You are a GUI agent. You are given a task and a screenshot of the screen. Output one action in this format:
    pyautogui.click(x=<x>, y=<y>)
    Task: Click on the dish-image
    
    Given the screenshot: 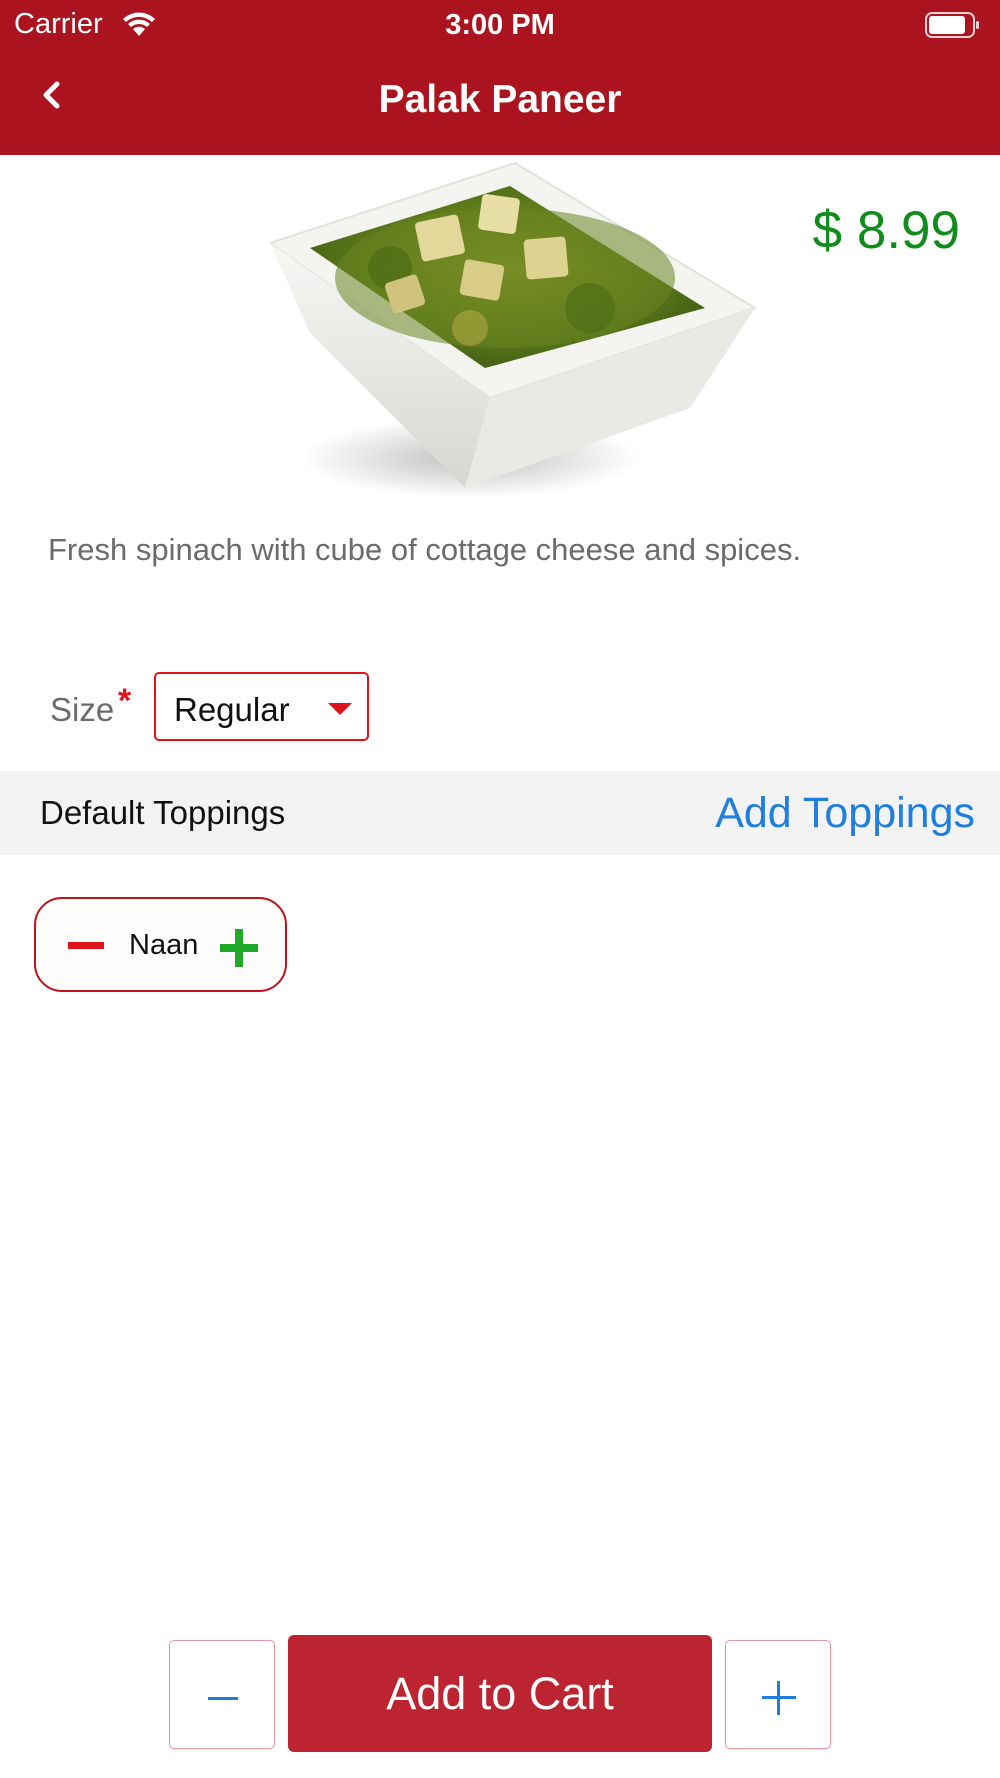 What is the action you would take?
    pyautogui.click(x=514, y=329)
    